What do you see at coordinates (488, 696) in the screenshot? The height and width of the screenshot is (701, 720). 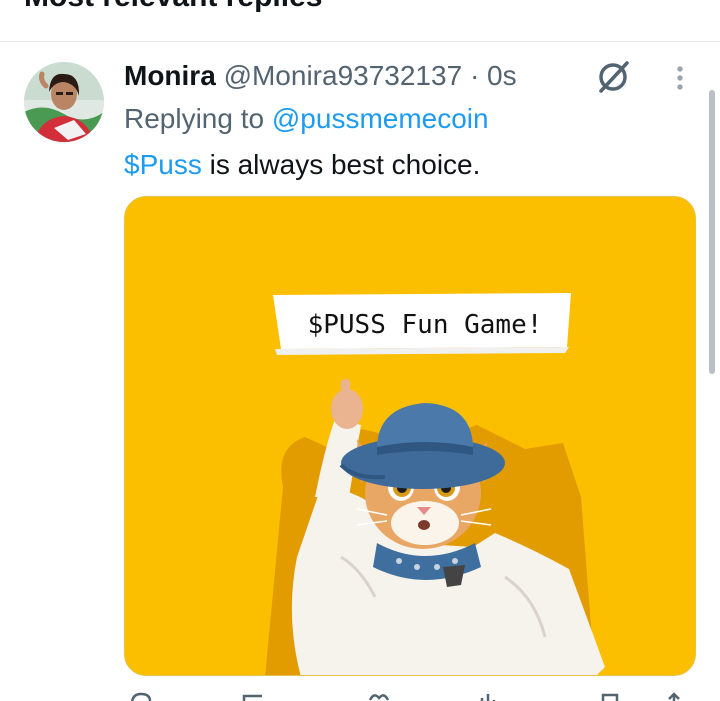 I see `views-icon` at bounding box center [488, 696].